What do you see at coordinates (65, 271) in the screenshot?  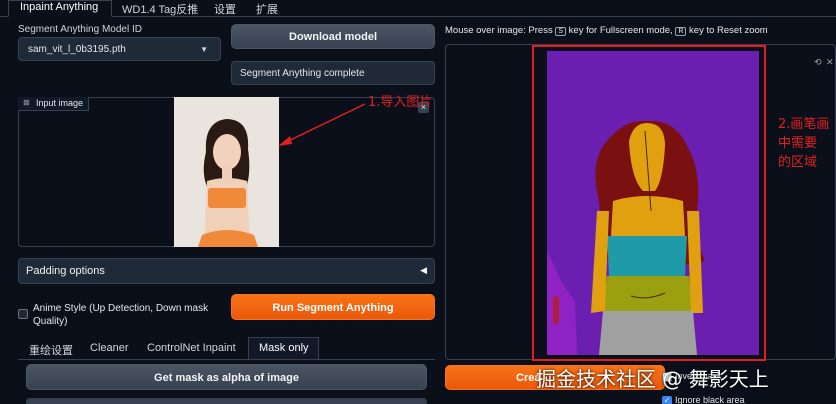 I see `padding-options-label: Padding options` at bounding box center [65, 271].